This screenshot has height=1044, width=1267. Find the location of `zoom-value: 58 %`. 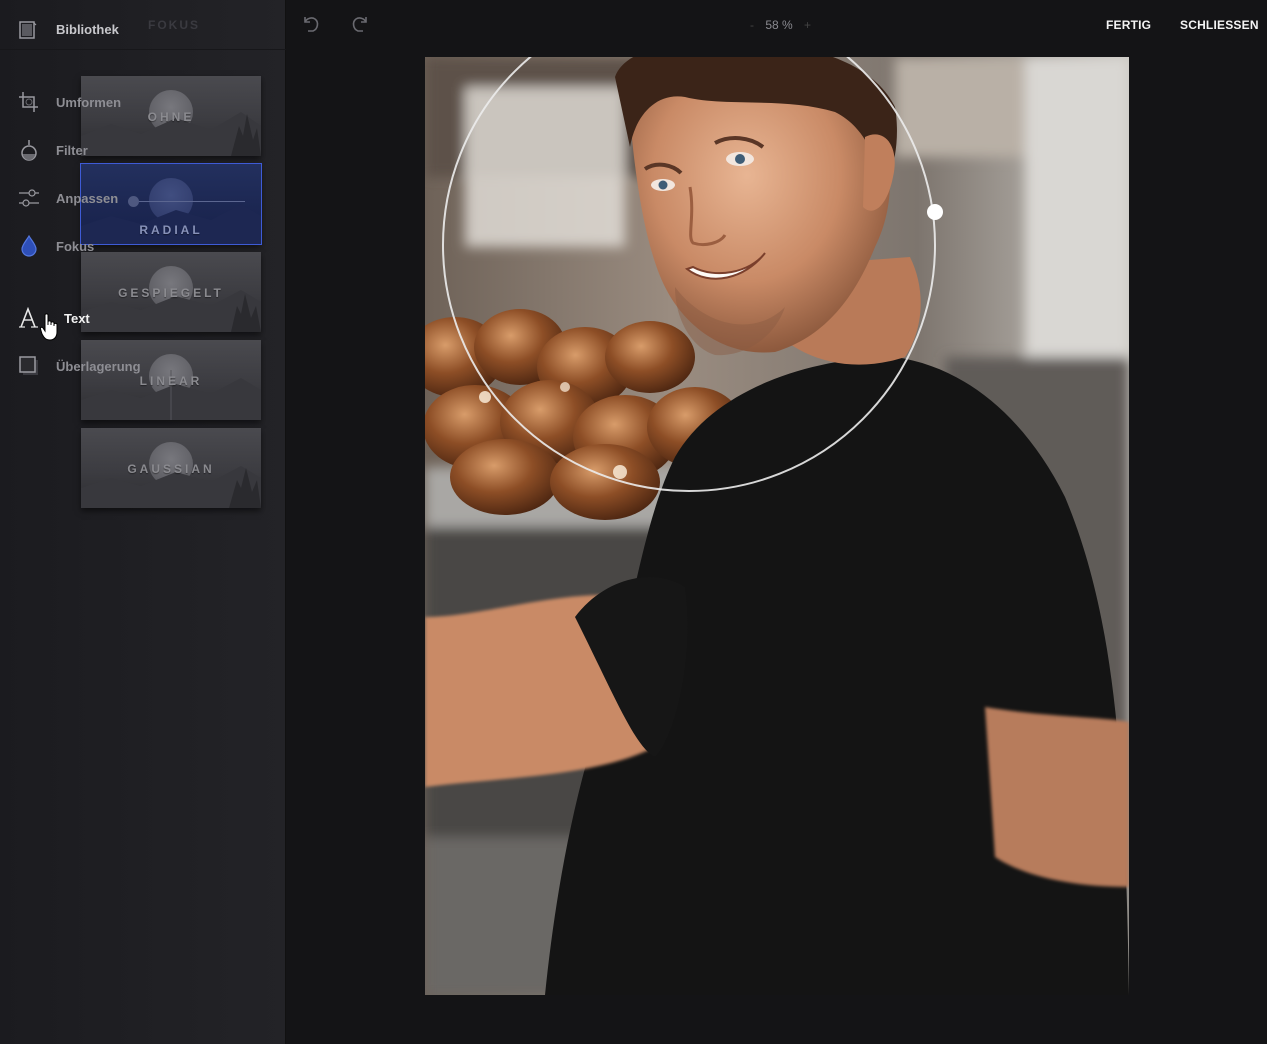

zoom-value: 58 % is located at coordinates (779, 25).